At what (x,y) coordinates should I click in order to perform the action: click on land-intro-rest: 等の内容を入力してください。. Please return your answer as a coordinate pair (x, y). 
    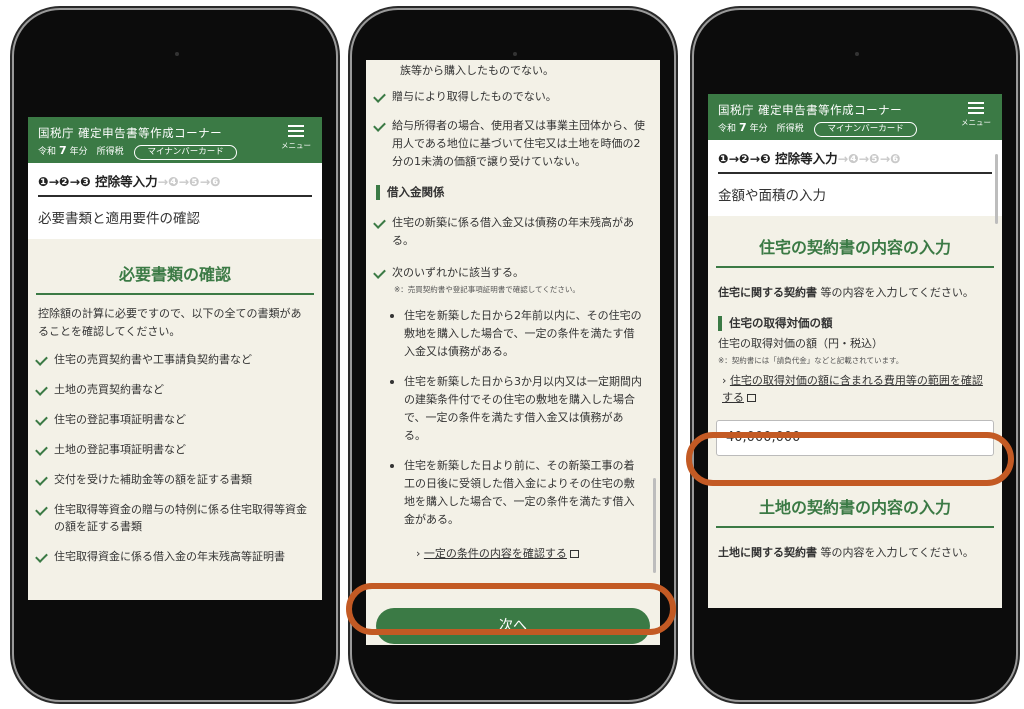
    Looking at the image, I should click on (895, 552).